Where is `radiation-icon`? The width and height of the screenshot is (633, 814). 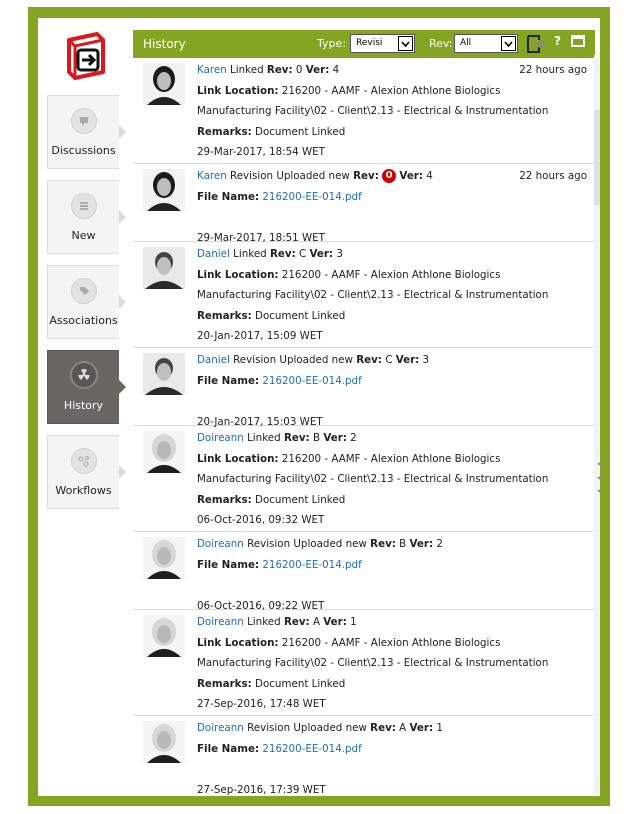
radiation-icon is located at coordinates (84, 375).